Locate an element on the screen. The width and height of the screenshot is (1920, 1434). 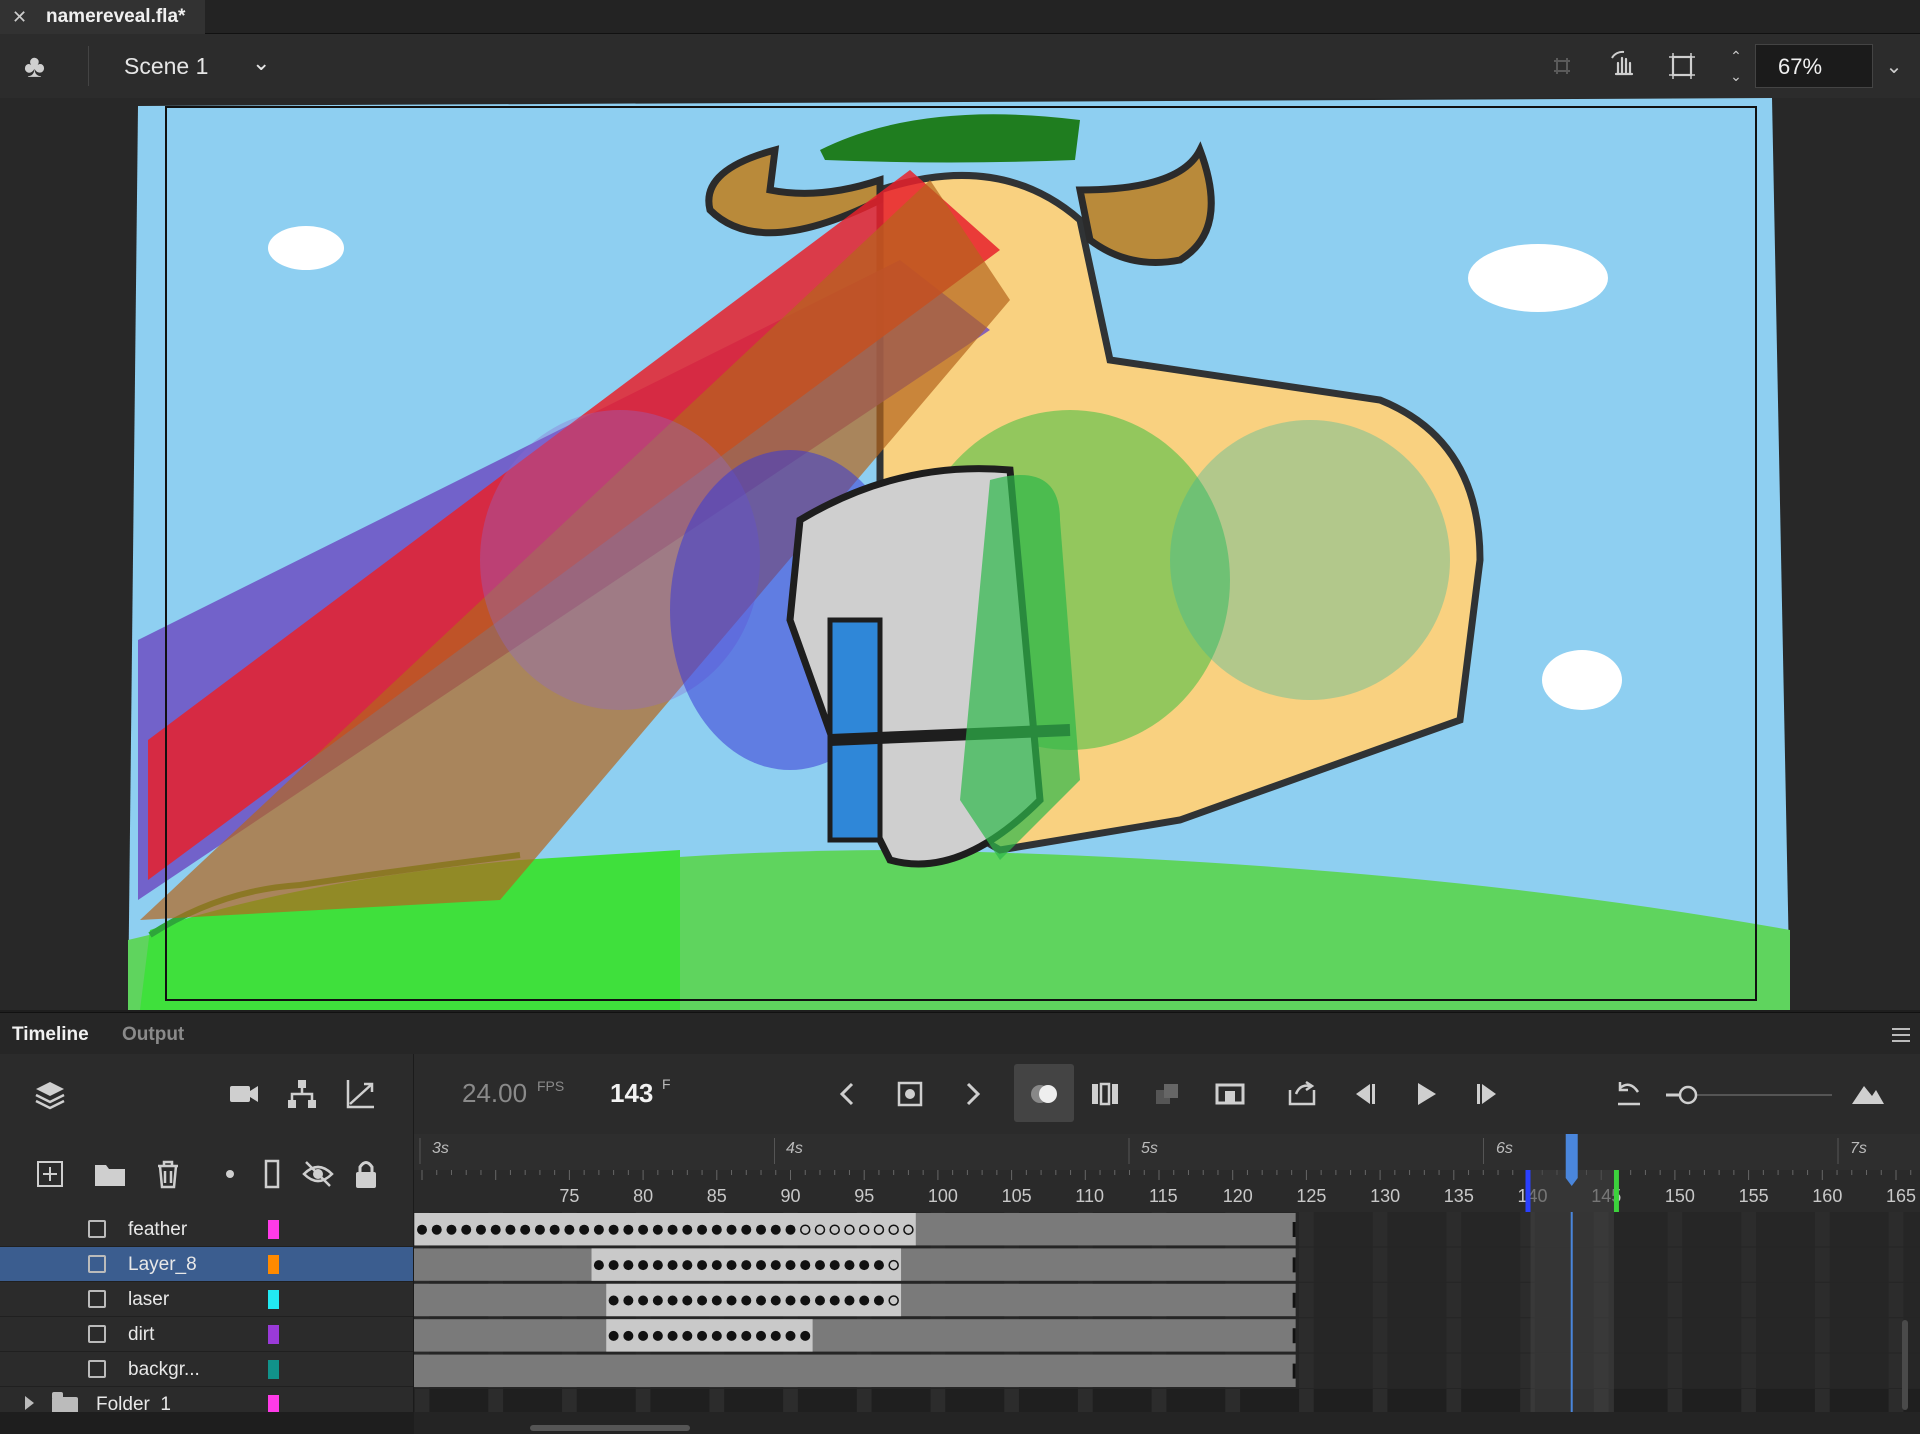
trash-icon is located at coordinates (168, 1174).